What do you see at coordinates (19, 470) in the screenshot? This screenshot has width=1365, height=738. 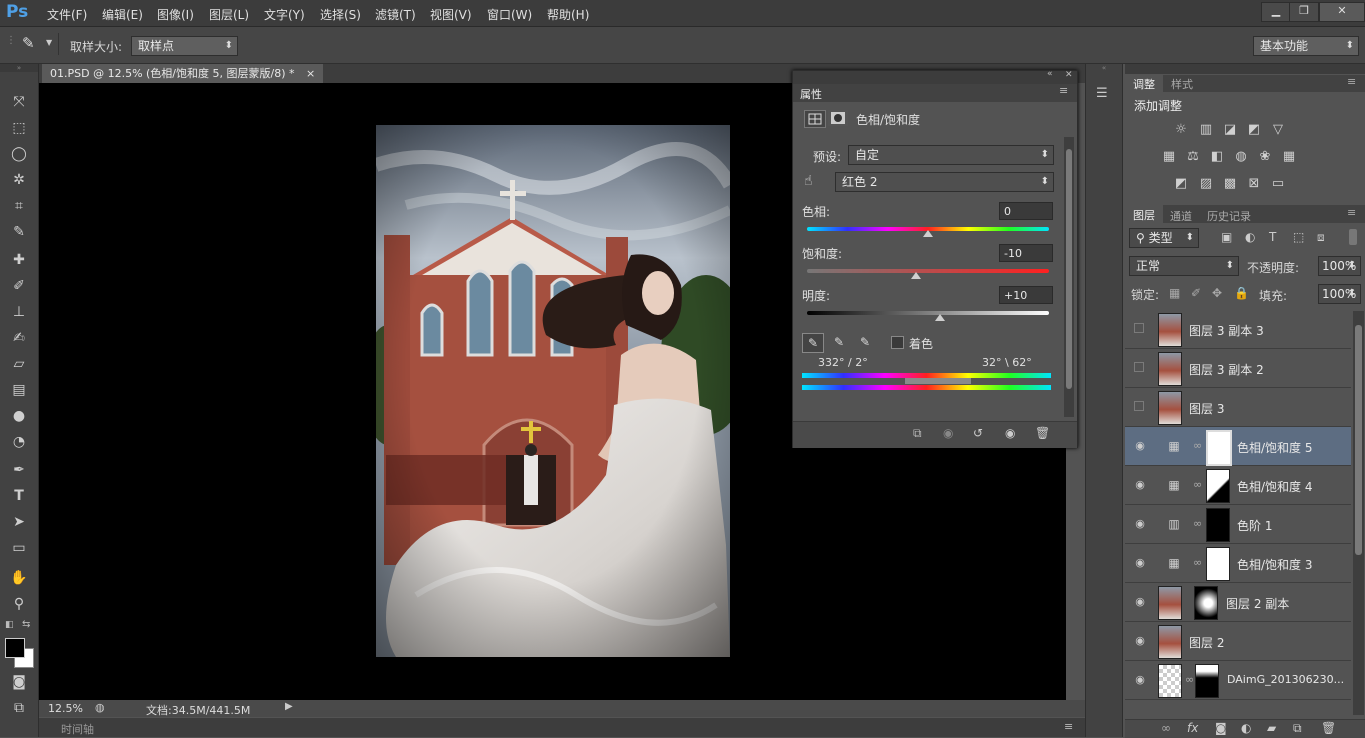 I see `pen-tool-icon: ✒` at bounding box center [19, 470].